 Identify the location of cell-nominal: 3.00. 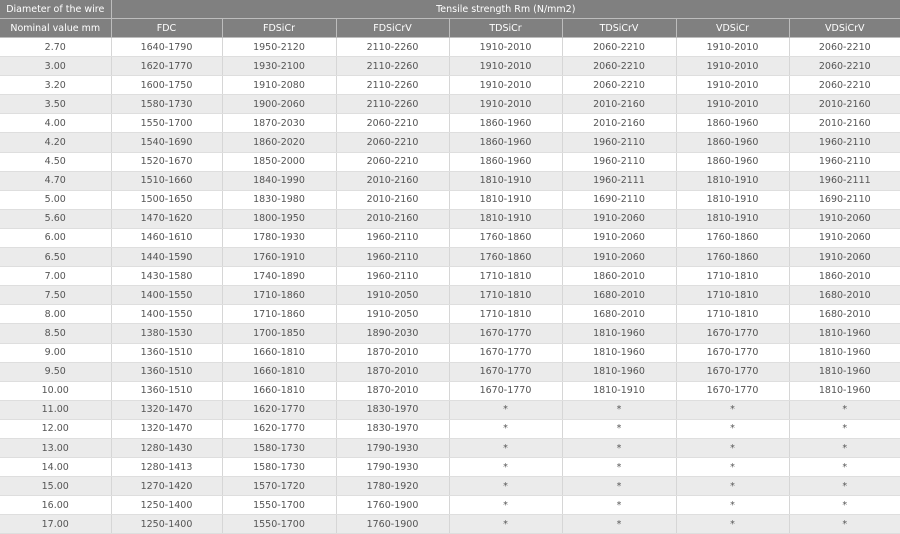
(56, 66).